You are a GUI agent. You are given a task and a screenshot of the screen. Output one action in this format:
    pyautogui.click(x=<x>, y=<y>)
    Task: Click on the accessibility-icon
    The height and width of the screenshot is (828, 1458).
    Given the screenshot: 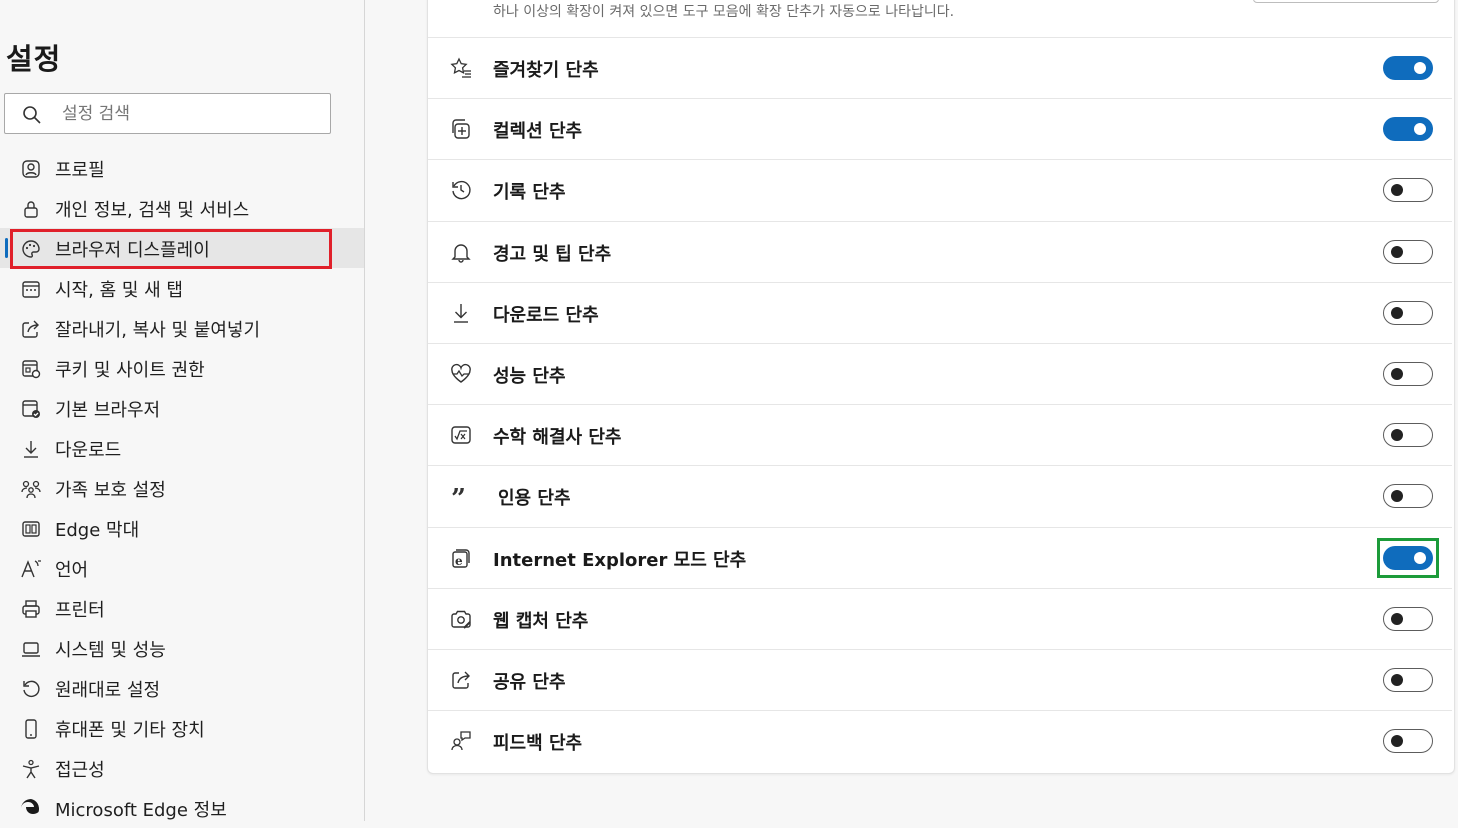 What is the action you would take?
    pyautogui.click(x=31, y=769)
    